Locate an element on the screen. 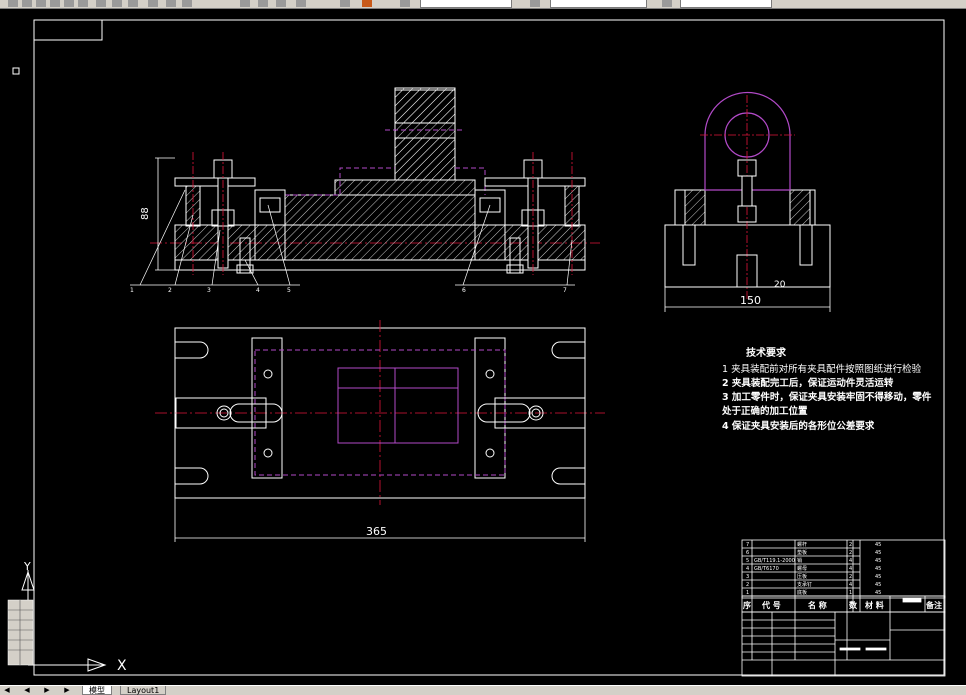 The image size is (966, 695). title-stub is located at coordinates (68, 30).